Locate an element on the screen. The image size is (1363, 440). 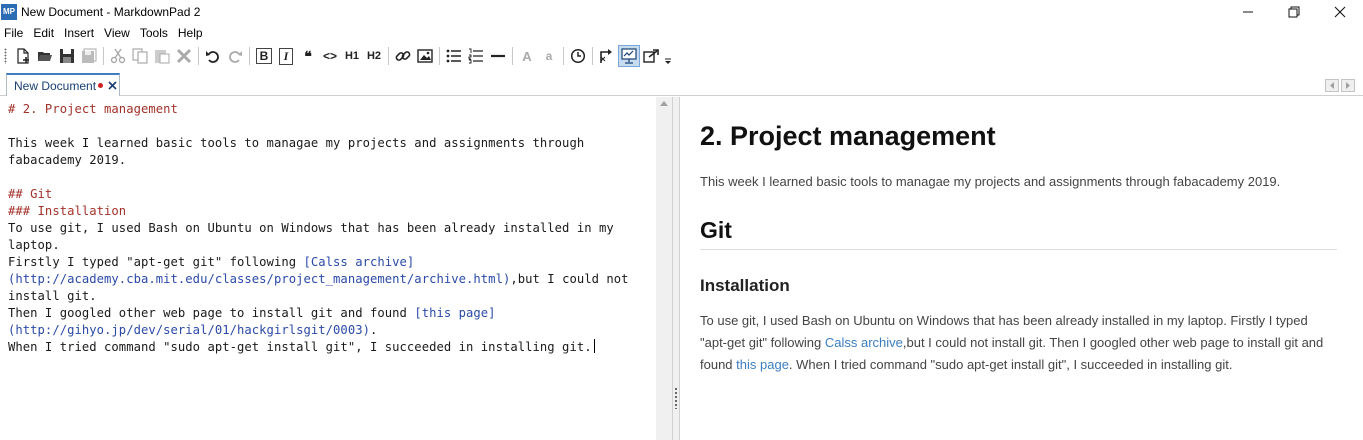
window-title: New Document - MarkdownPad 2 is located at coordinates (111, 11).